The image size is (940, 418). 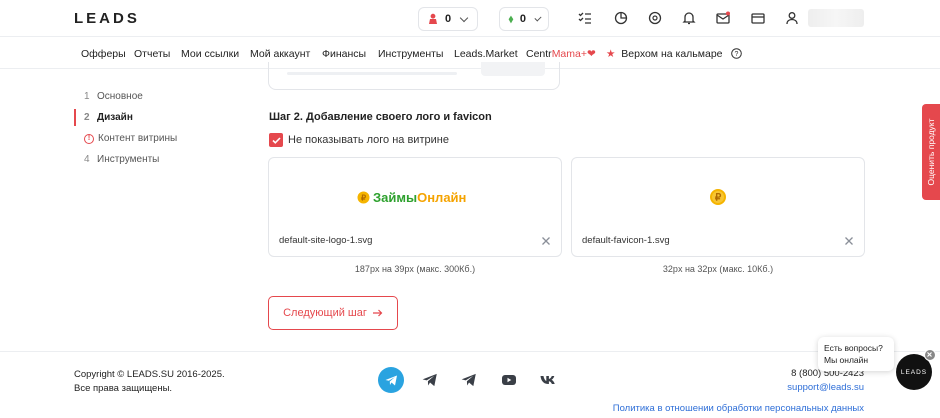 I want to click on step-label: Дизайн, so click(x=115, y=117).